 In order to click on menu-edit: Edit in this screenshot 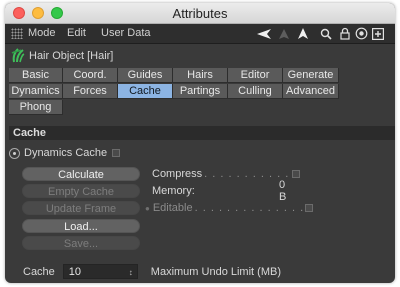, I will do `click(76, 33)`.